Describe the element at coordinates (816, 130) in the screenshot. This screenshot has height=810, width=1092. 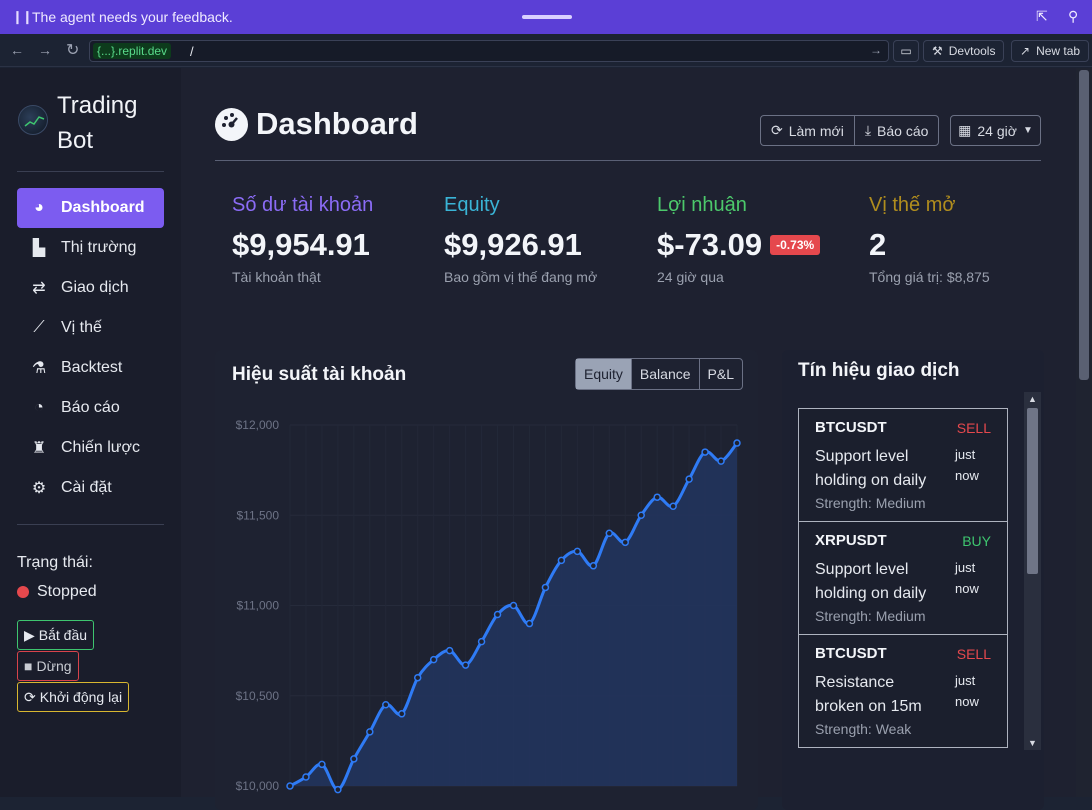
I see `refresh-label: Làm mới` at that location.